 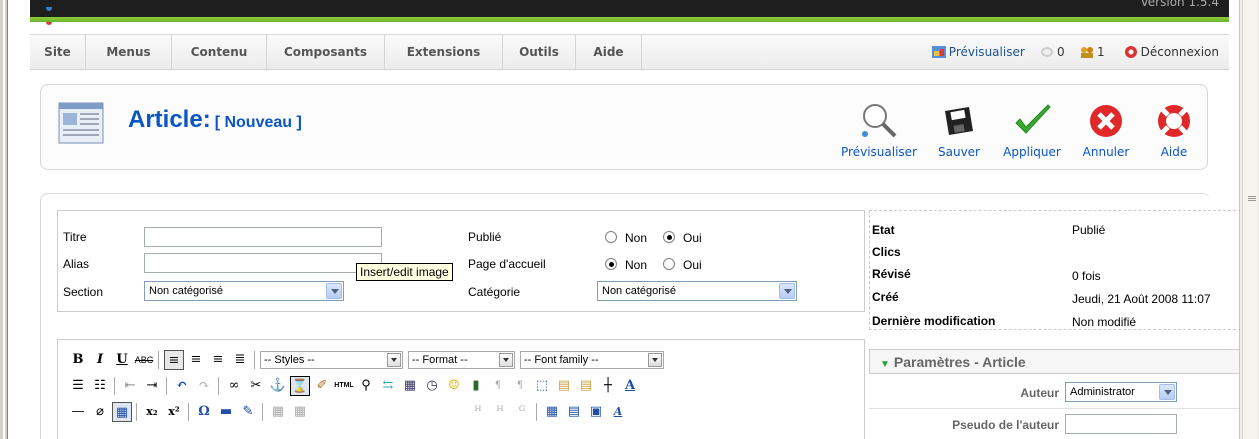 What do you see at coordinates (461, 360) in the screenshot?
I see `format-select: -- Format --` at bounding box center [461, 360].